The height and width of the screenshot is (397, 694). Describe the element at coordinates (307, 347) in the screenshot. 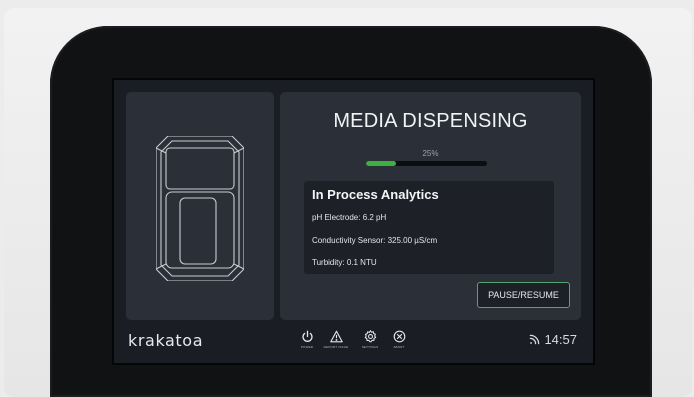

I see `power-label: POWER` at that location.